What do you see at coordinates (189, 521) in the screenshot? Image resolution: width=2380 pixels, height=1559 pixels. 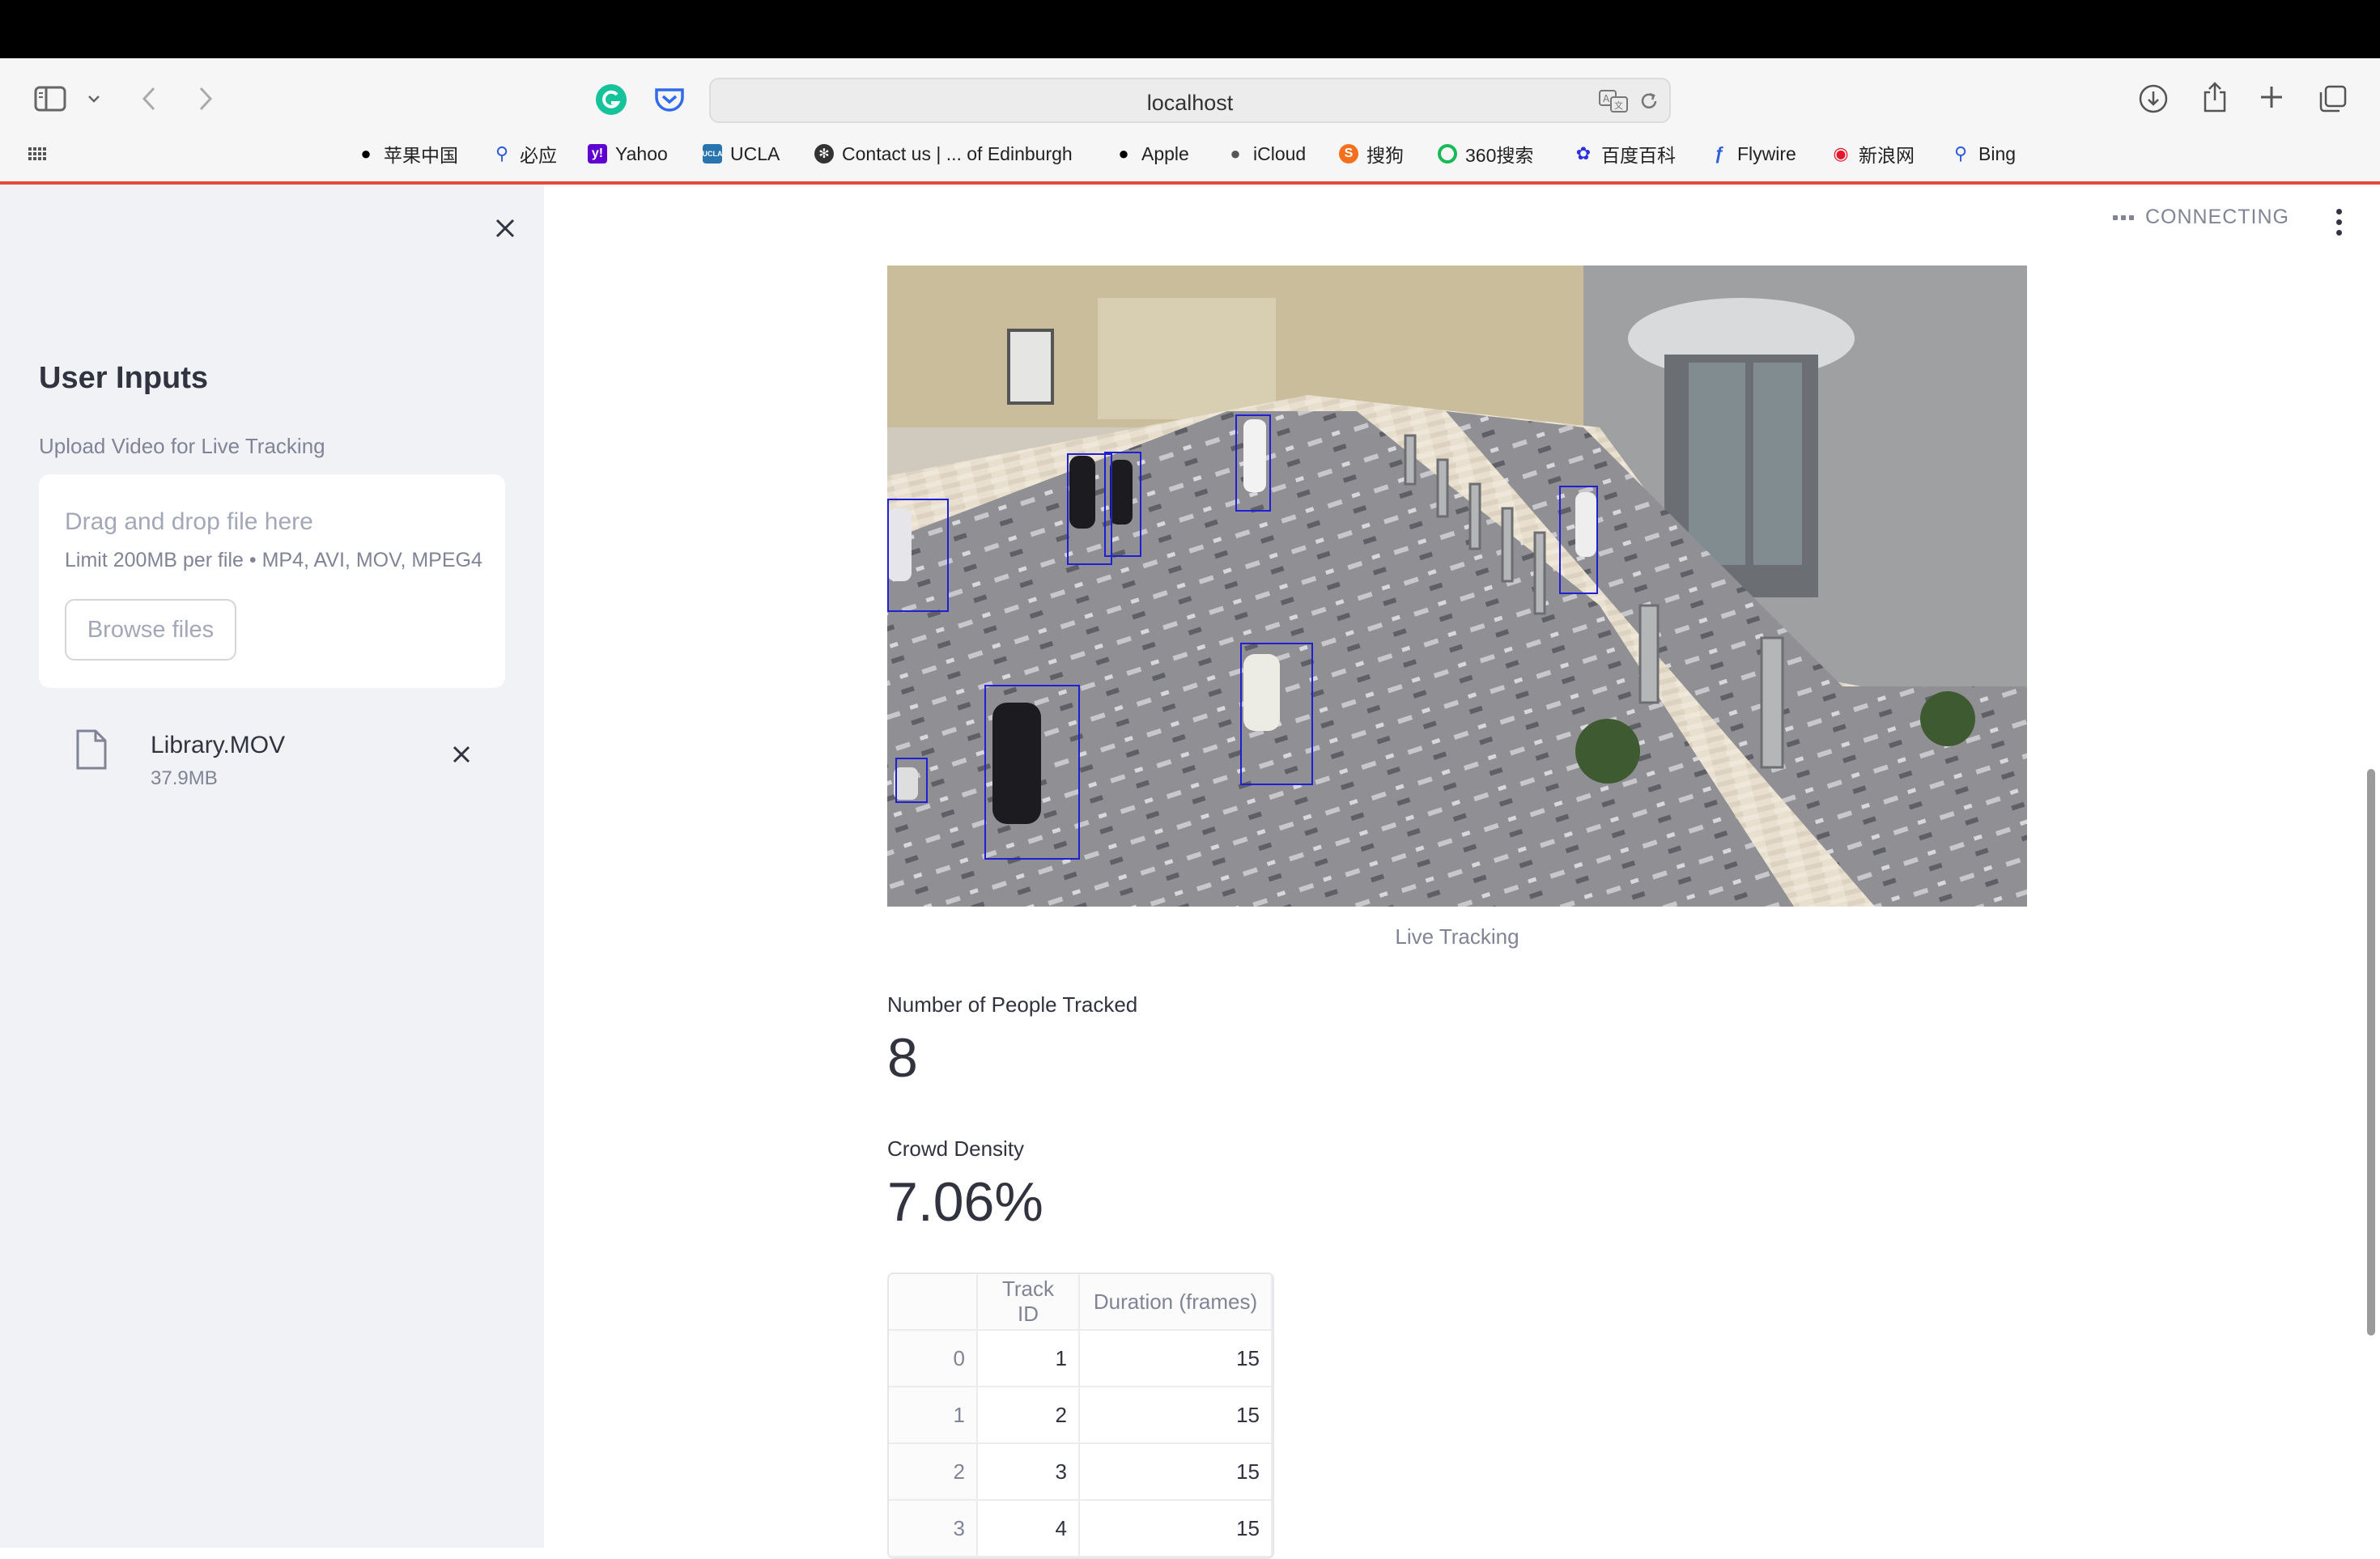 I see `dropzone-title: Drag and drop file here` at bounding box center [189, 521].